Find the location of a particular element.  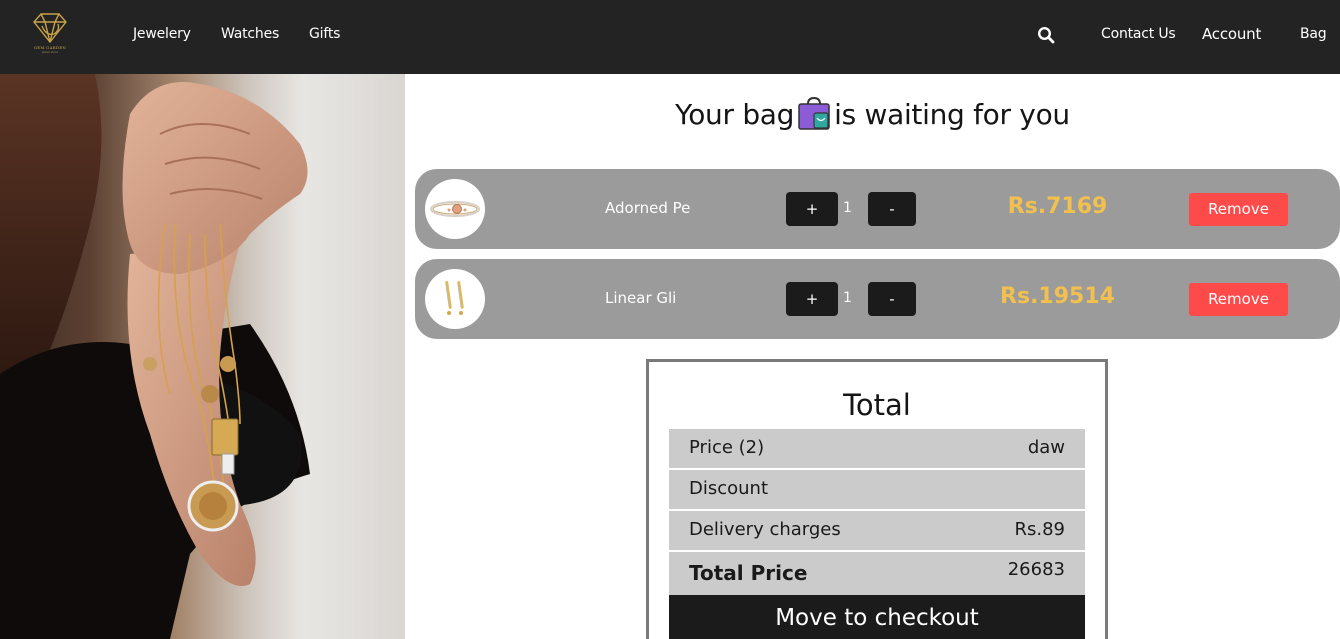

total-price-value: 26683 is located at coordinates (1036, 569).